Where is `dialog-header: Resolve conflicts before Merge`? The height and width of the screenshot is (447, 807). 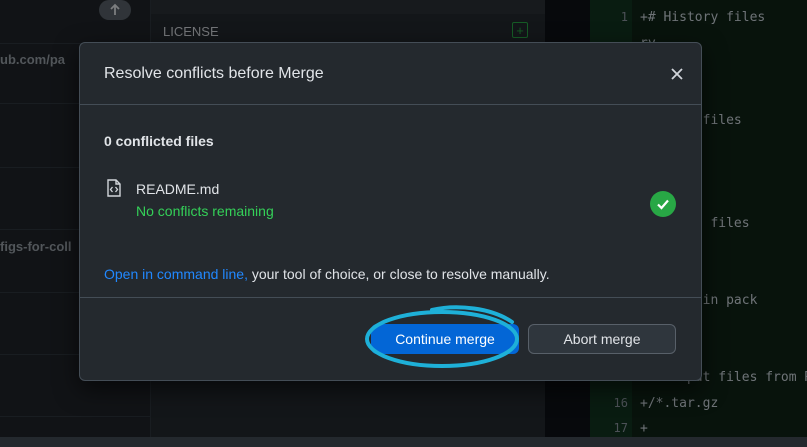 dialog-header: Resolve conflicts before Merge is located at coordinates (390, 74).